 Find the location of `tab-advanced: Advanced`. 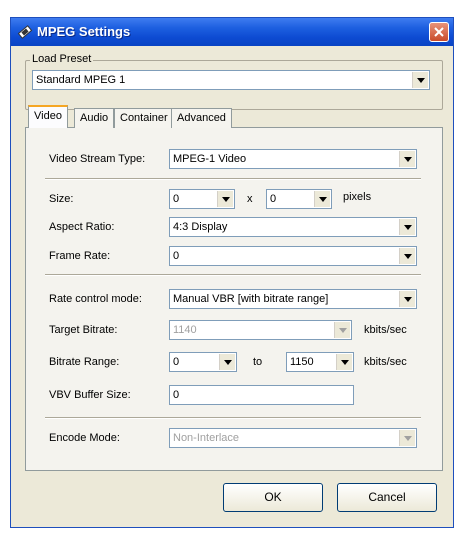

tab-advanced: Advanced is located at coordinates (201, 118).